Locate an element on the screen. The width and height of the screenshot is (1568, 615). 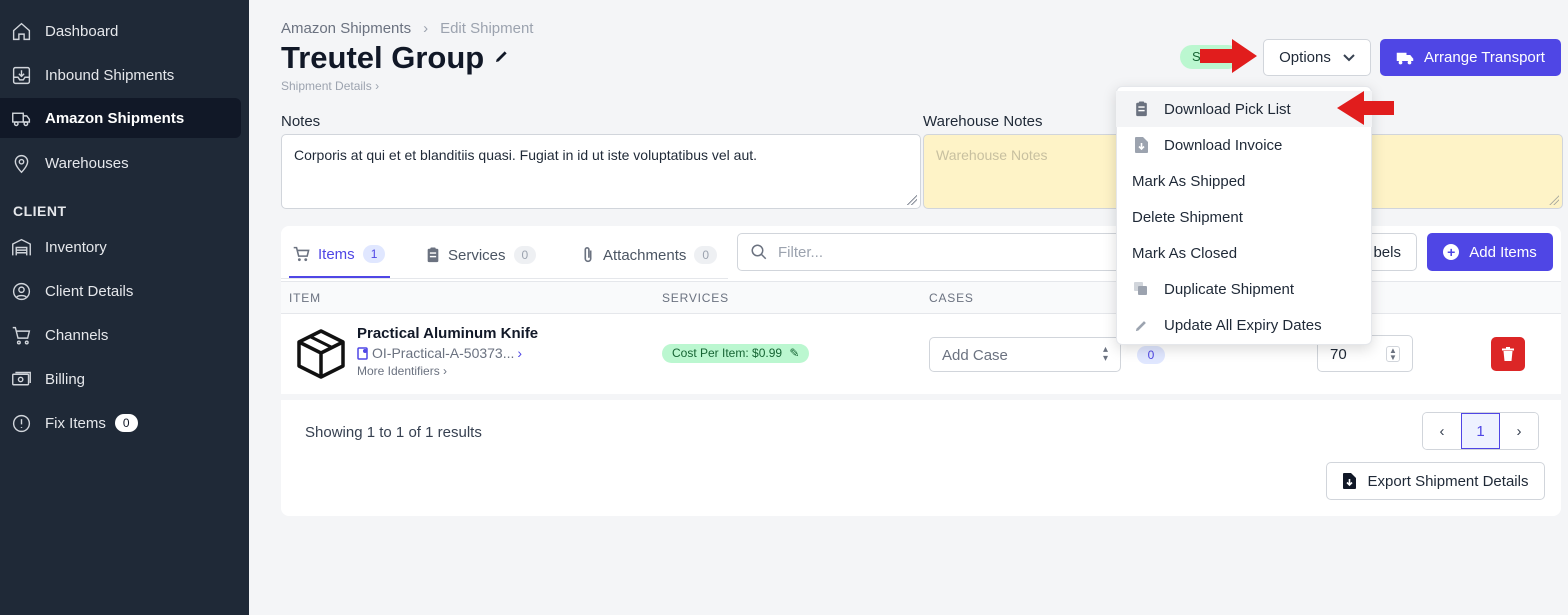
pencil-icon: ✎ is located at coordinates (794, 353).